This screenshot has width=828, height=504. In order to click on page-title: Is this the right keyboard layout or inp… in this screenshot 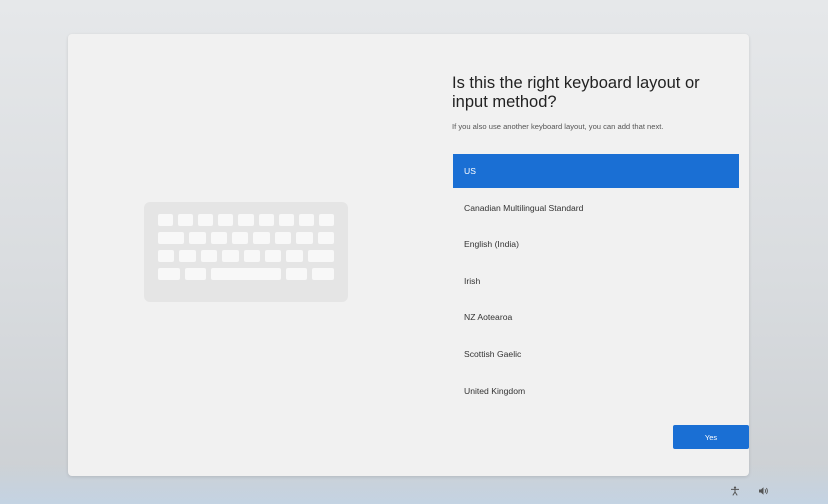, I will do `click(576, 92)`.